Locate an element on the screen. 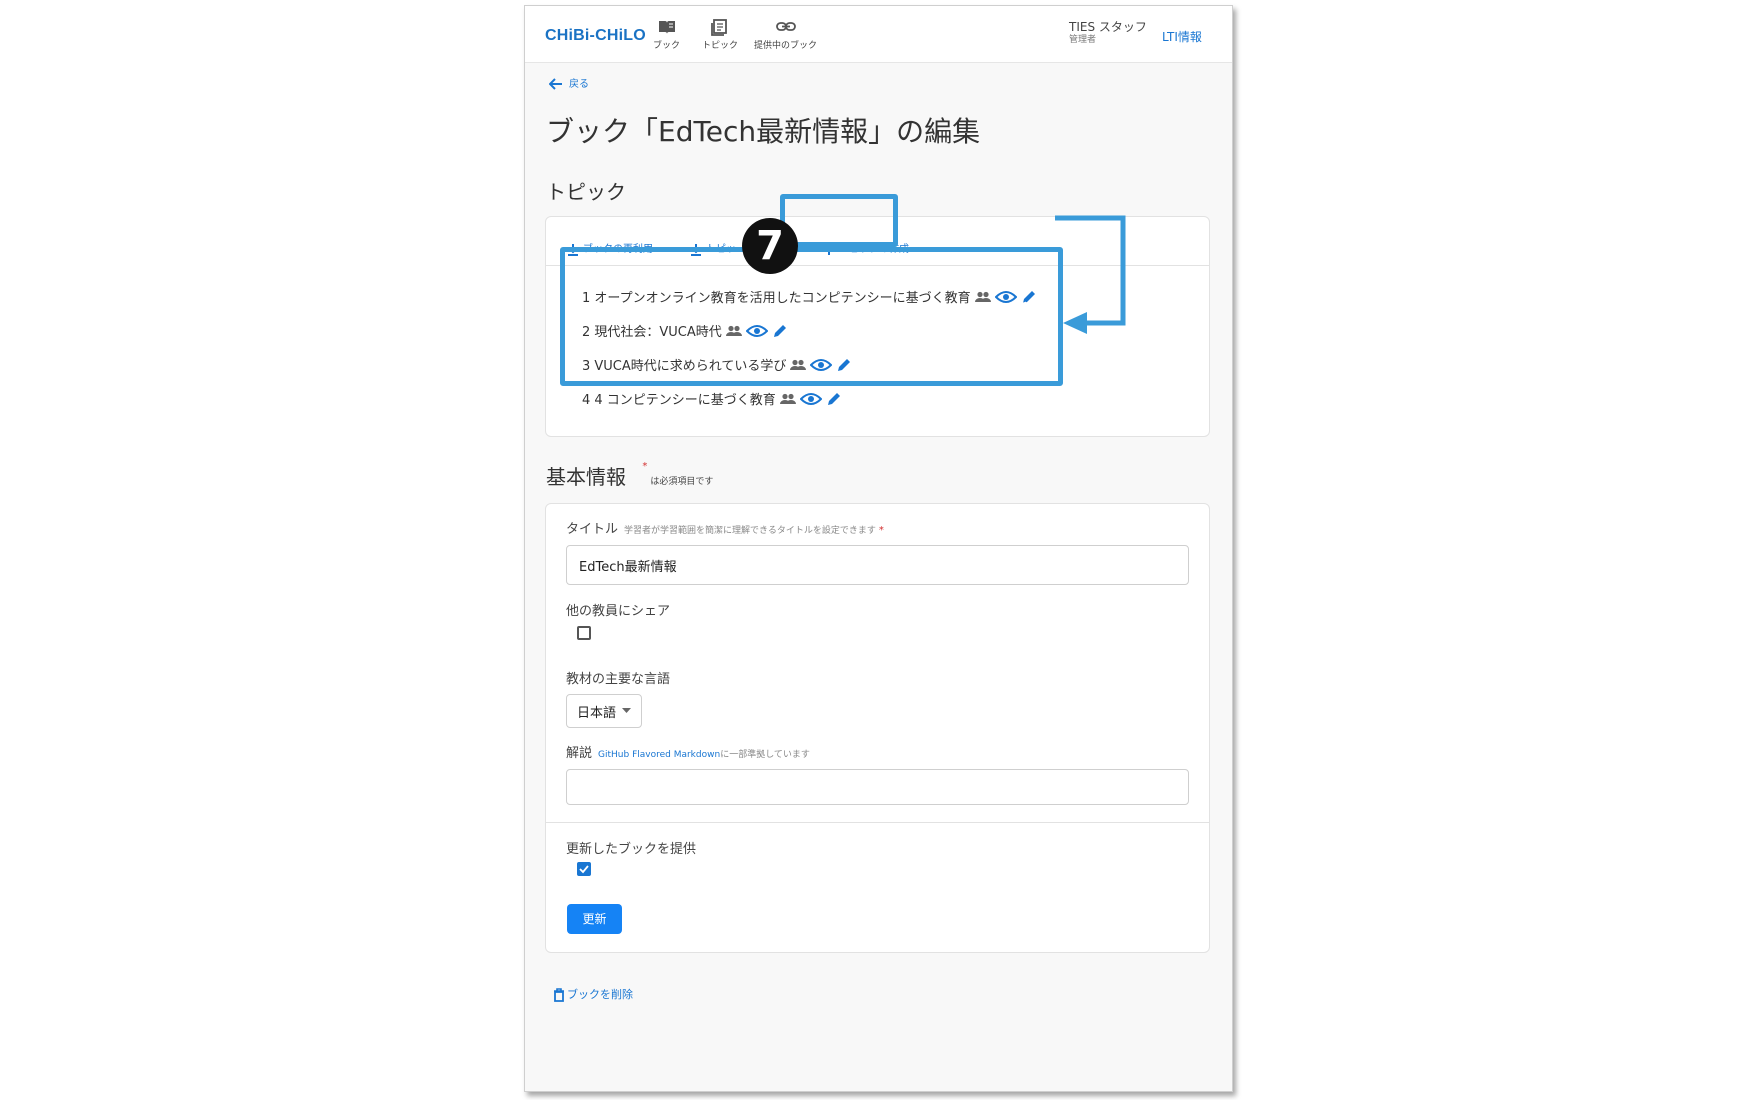 This screenshot has width=1750, height=1100. section-divider is located at coordinates (877, 822).